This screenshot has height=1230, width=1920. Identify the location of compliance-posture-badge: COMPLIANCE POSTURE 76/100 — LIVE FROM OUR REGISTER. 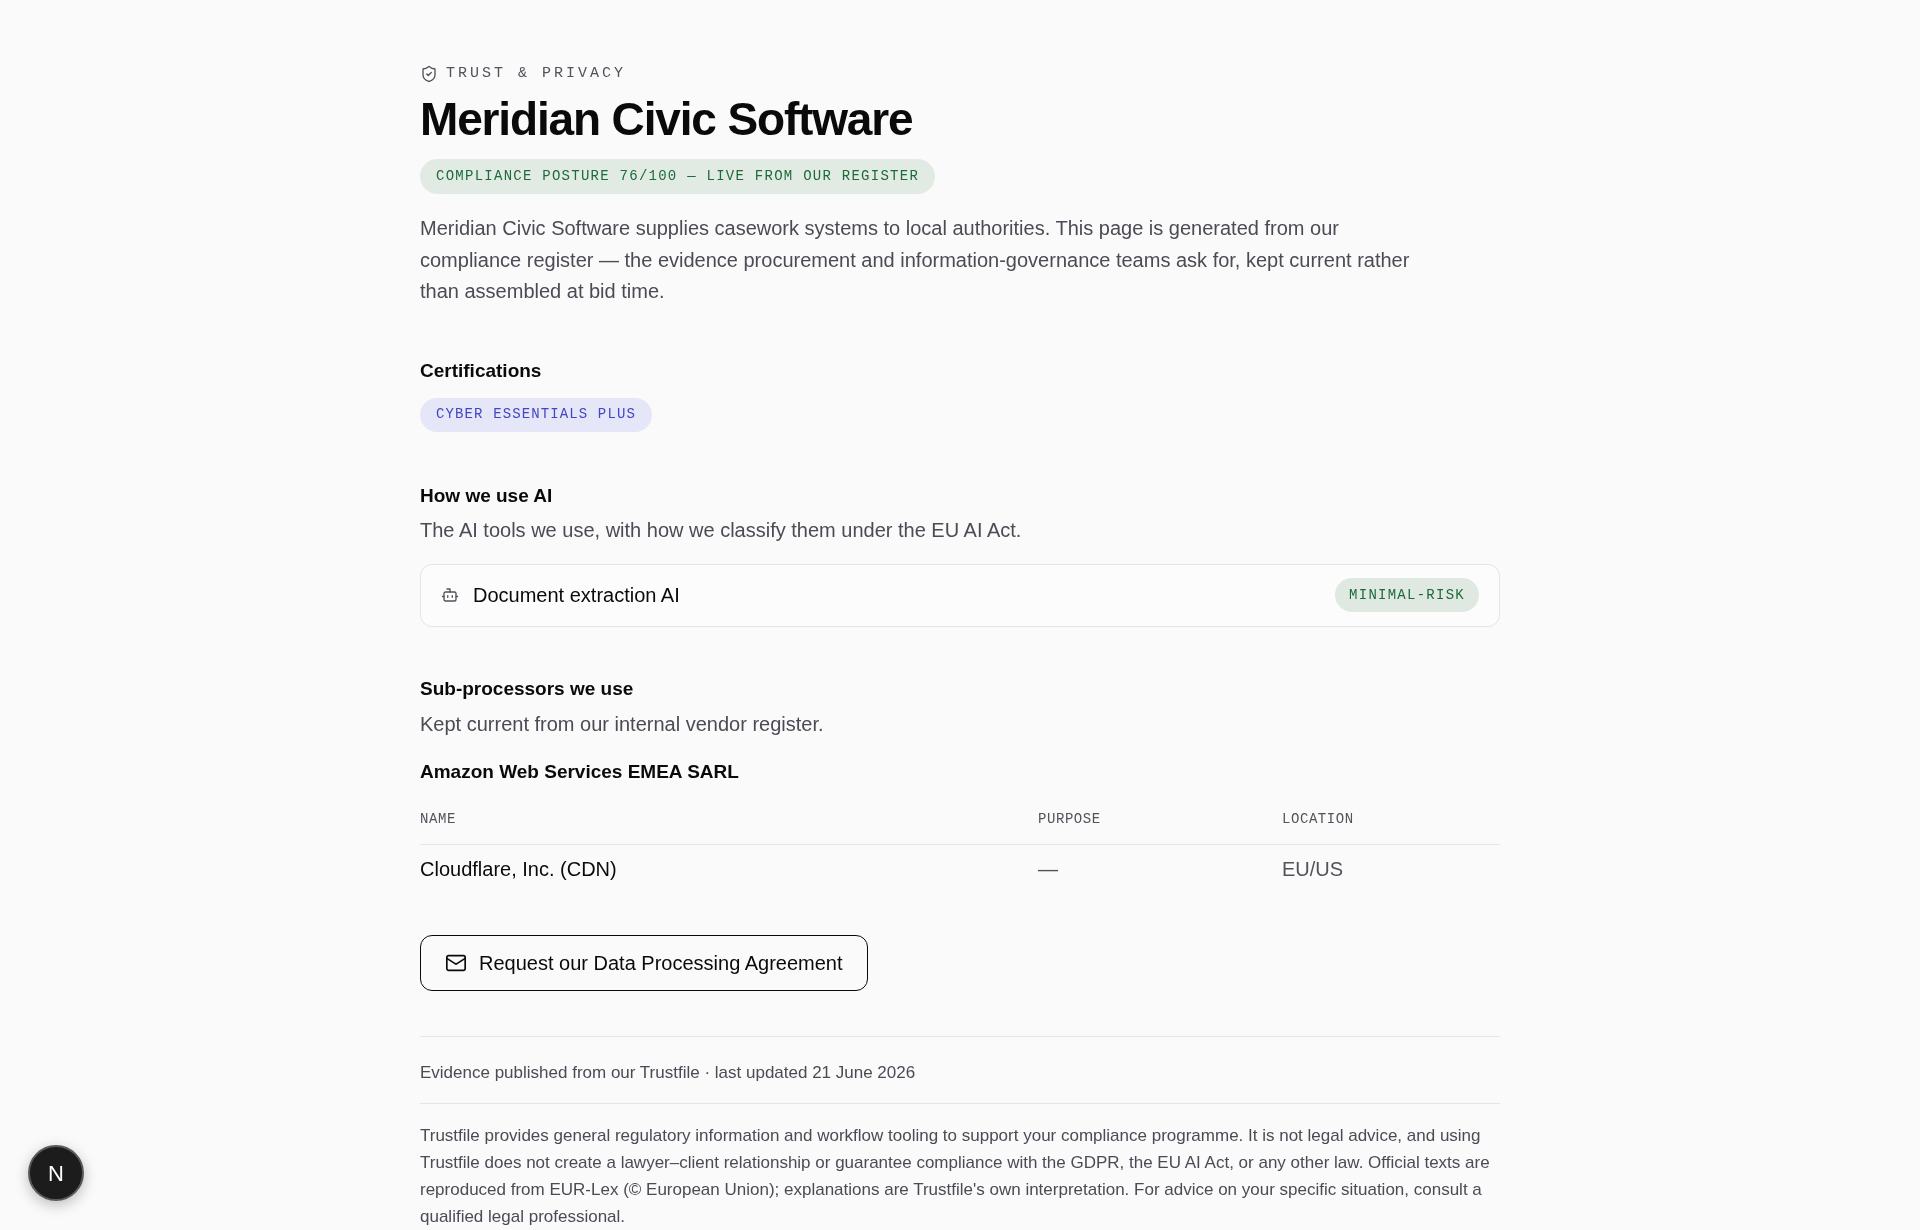
(678, 176).